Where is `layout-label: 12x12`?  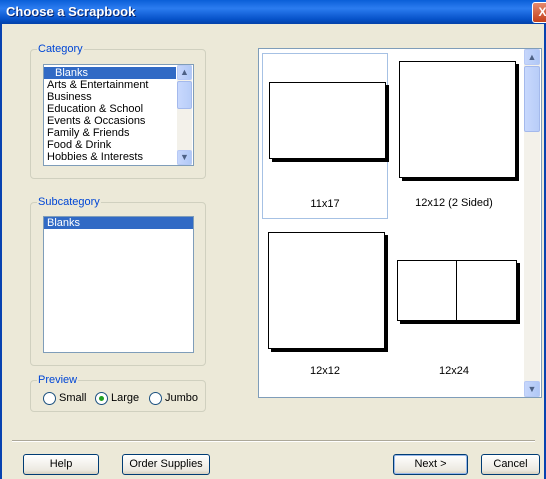 layout-label: 12x12 is located at coordinates (325, 371).